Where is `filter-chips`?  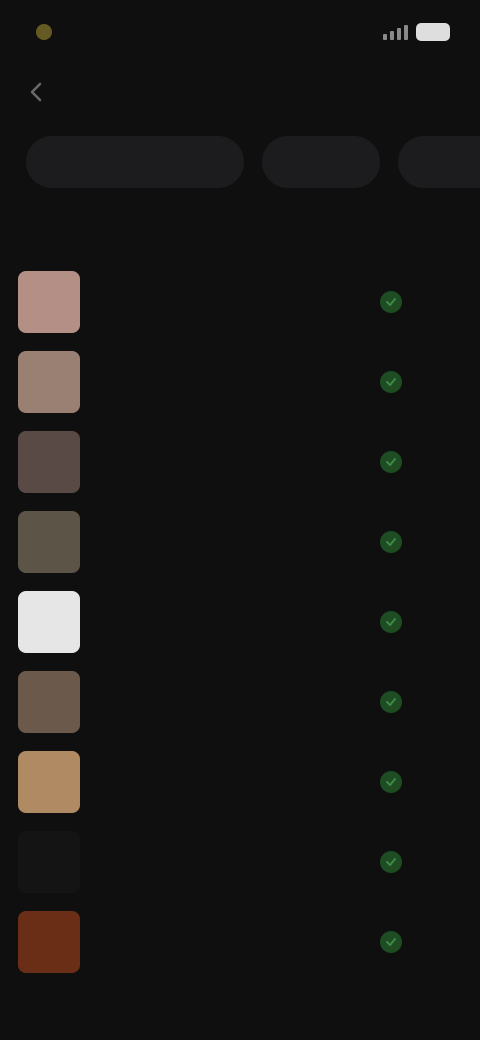 filter-chips is located at coordinates (253, 164).